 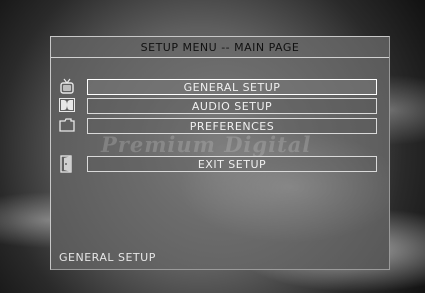 What do you see at coordinates (107, 257) in the screenshot?
I see `status-text: GENERAL SETUP` at bounding box center [107, 257].